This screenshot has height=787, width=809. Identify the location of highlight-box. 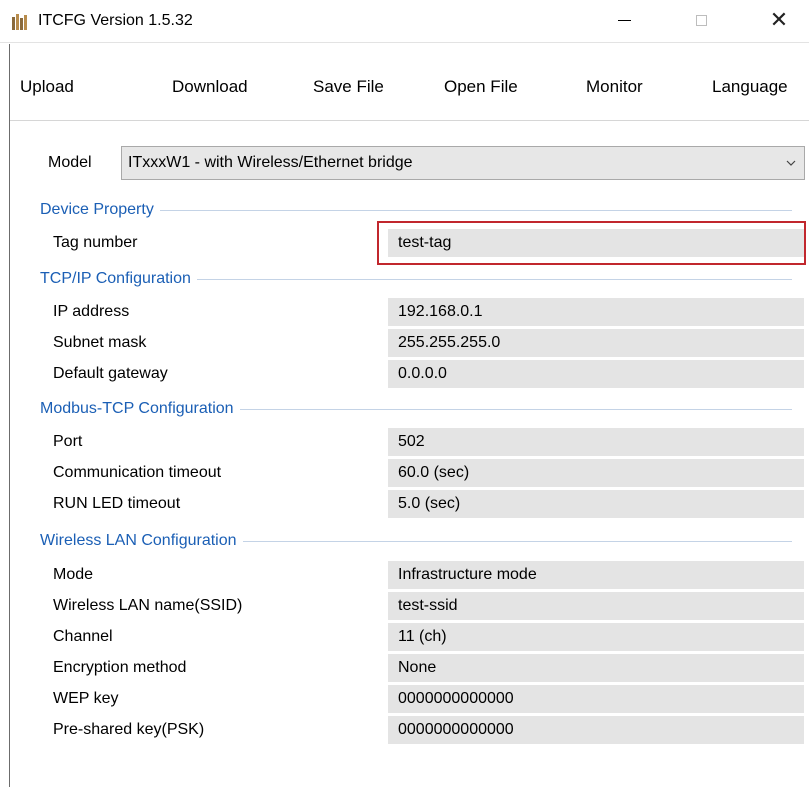
(591, 243).